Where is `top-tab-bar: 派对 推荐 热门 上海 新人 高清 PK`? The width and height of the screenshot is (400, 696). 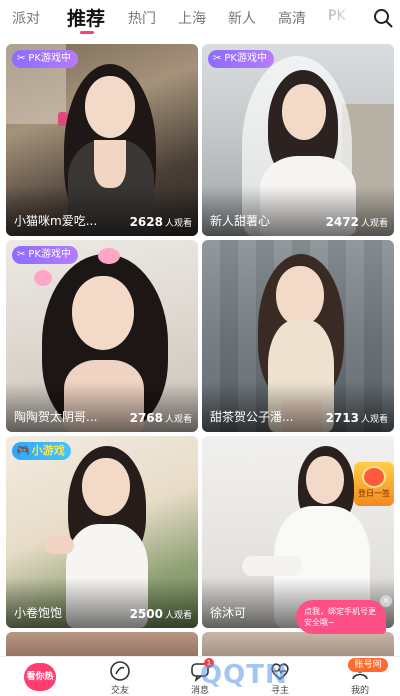 top-tab-bar: 派对 推荐 热门 上海 新人 高清 PK is located at coordinates (200, 20).